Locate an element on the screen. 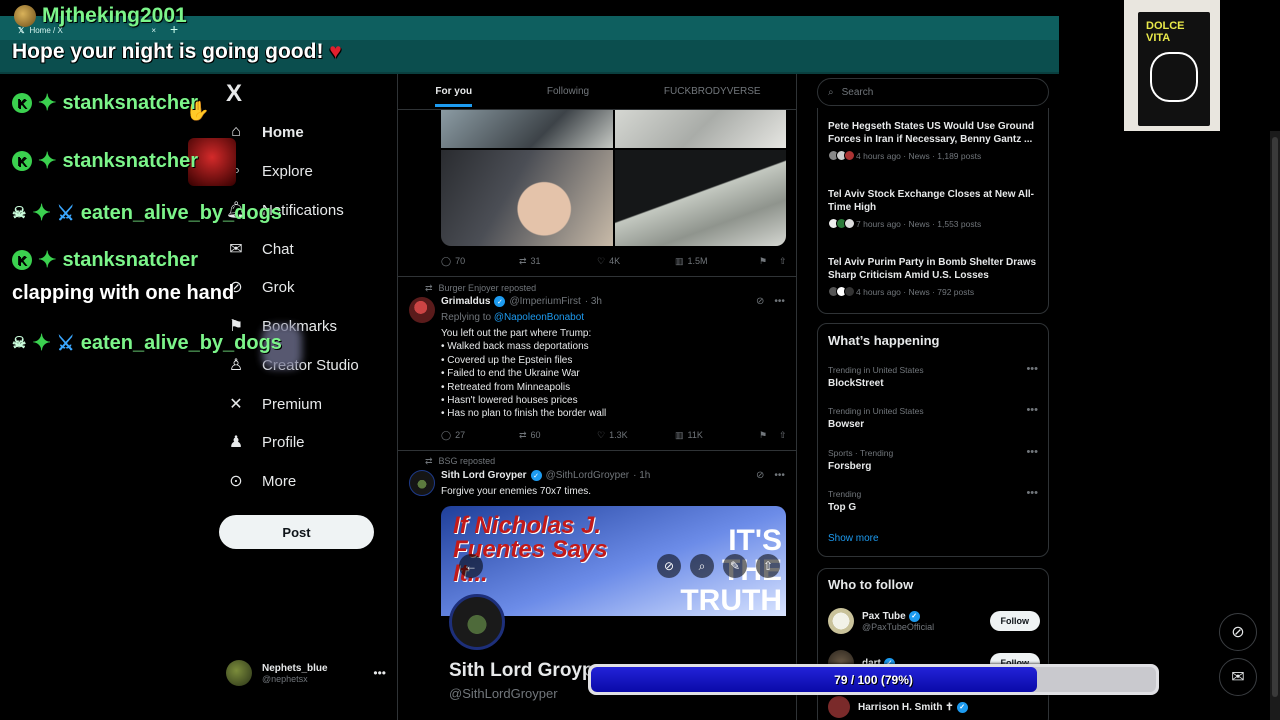  reply-button: ◯ 27 is located at coordinates (480, 435).